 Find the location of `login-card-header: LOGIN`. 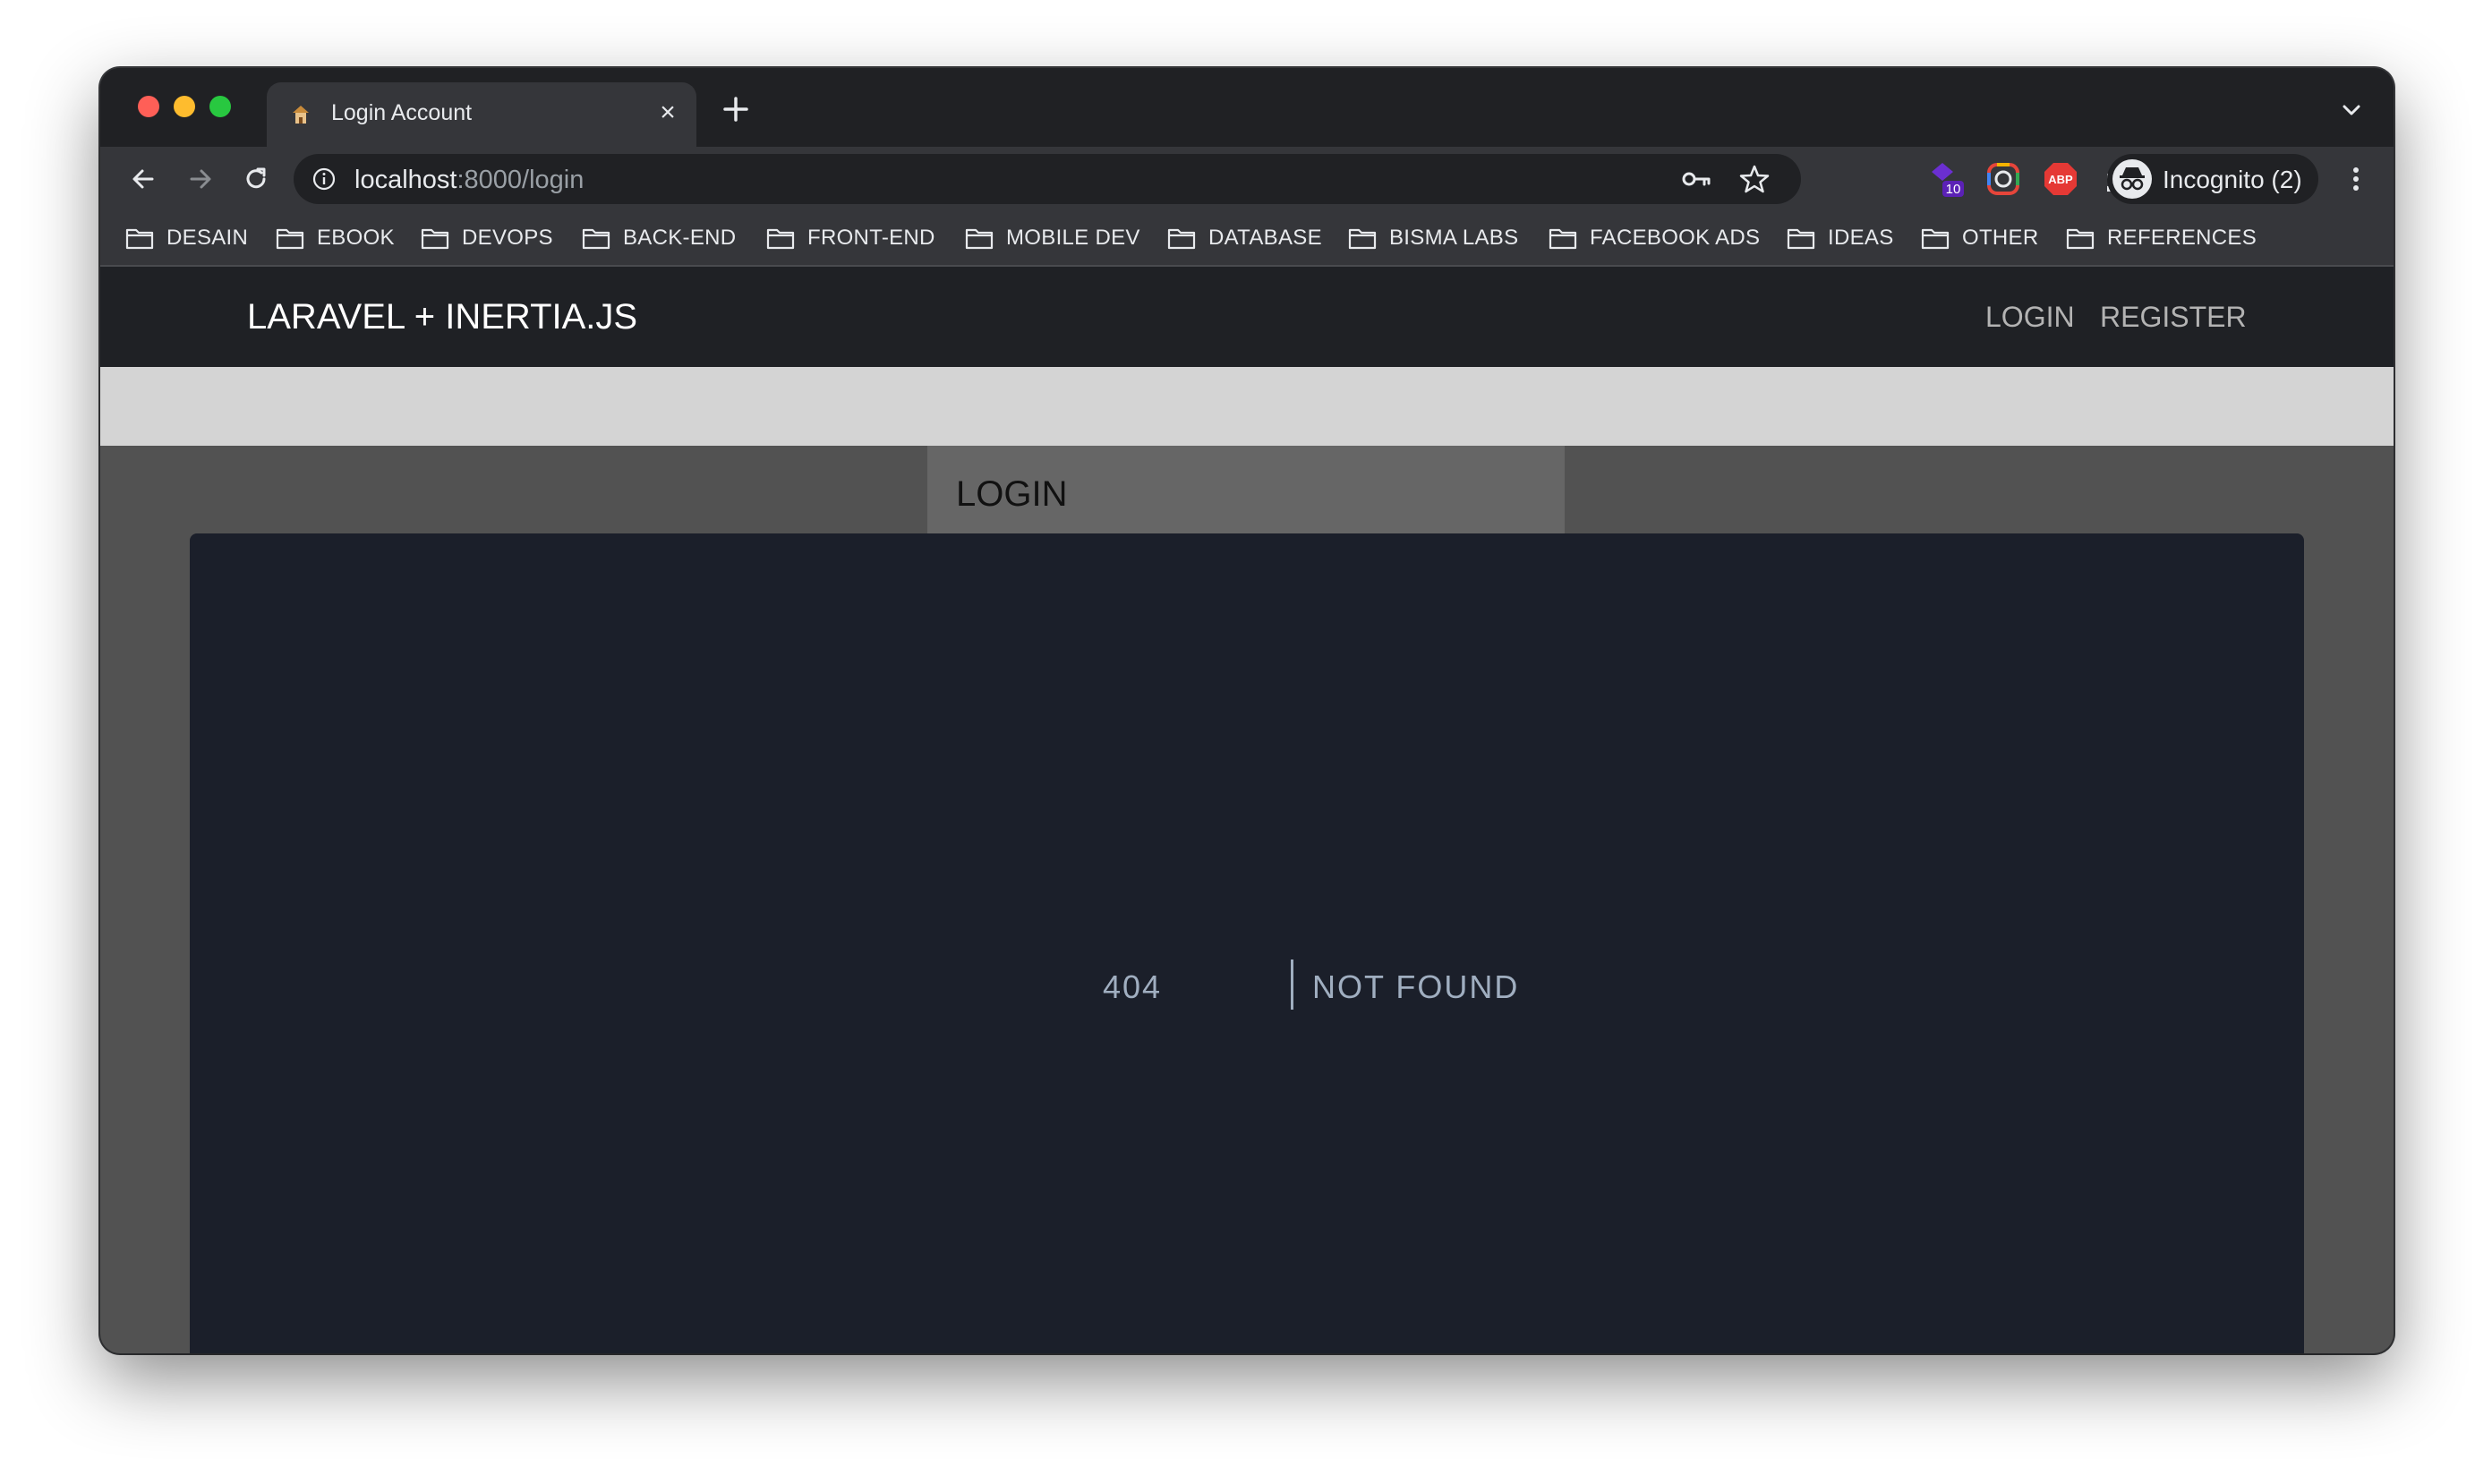

login-card-header: LOGIN is located at coordinates (1246, 490).